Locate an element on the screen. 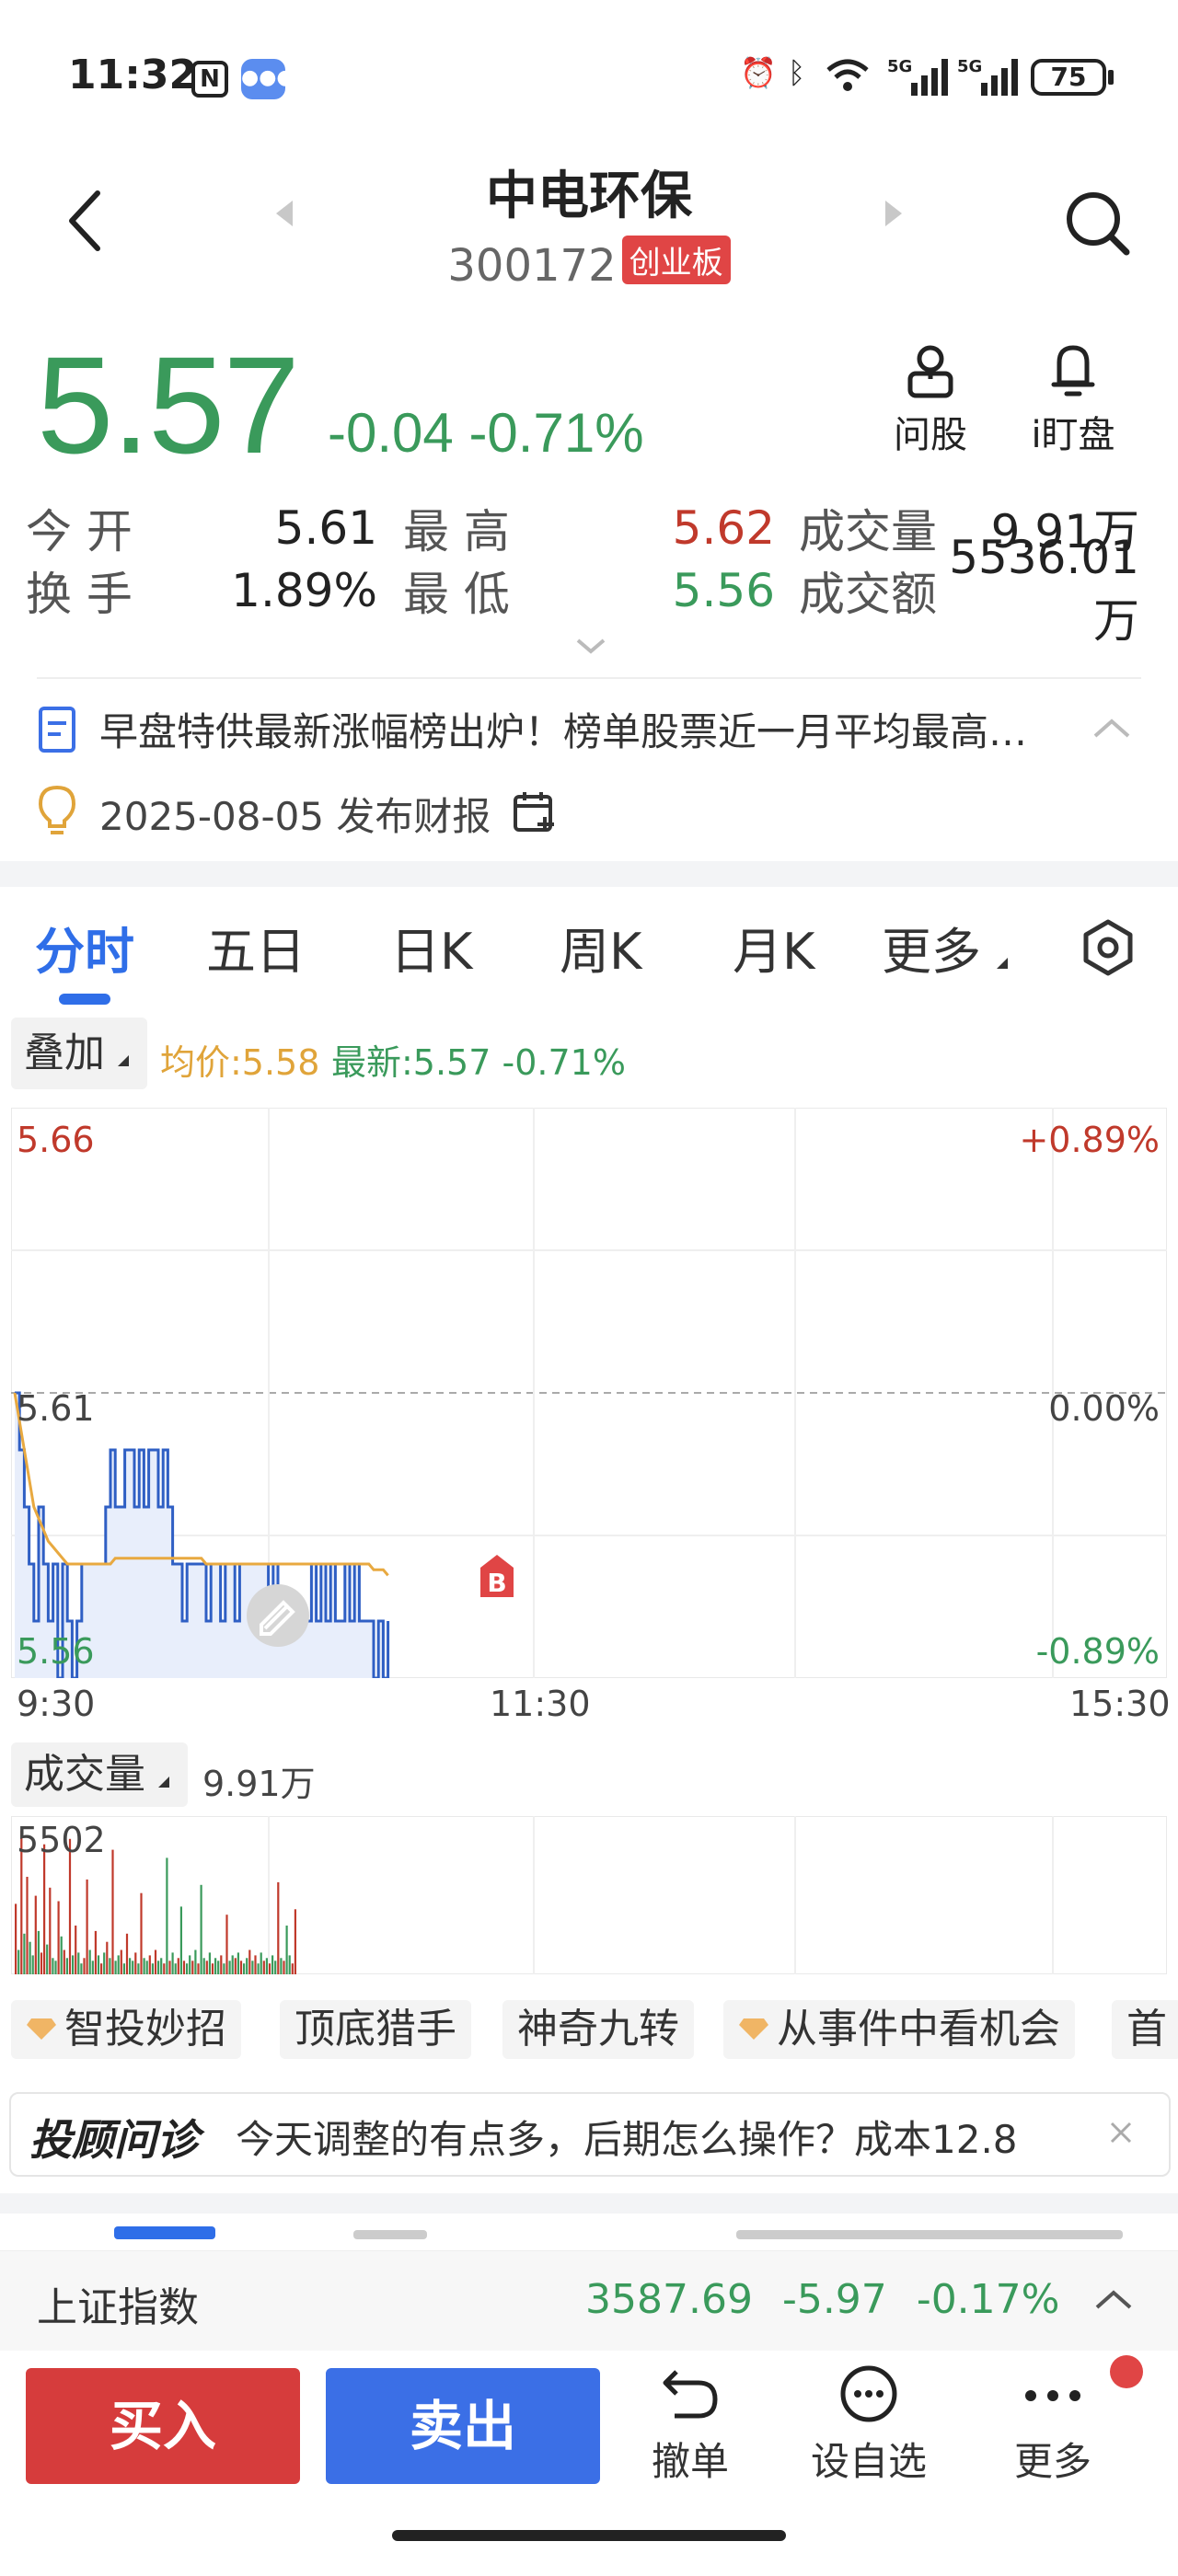 The width and height of the screenshot is (1178, 2576). average-price: 均价:5.58 is located at coordinates (240, 1062).